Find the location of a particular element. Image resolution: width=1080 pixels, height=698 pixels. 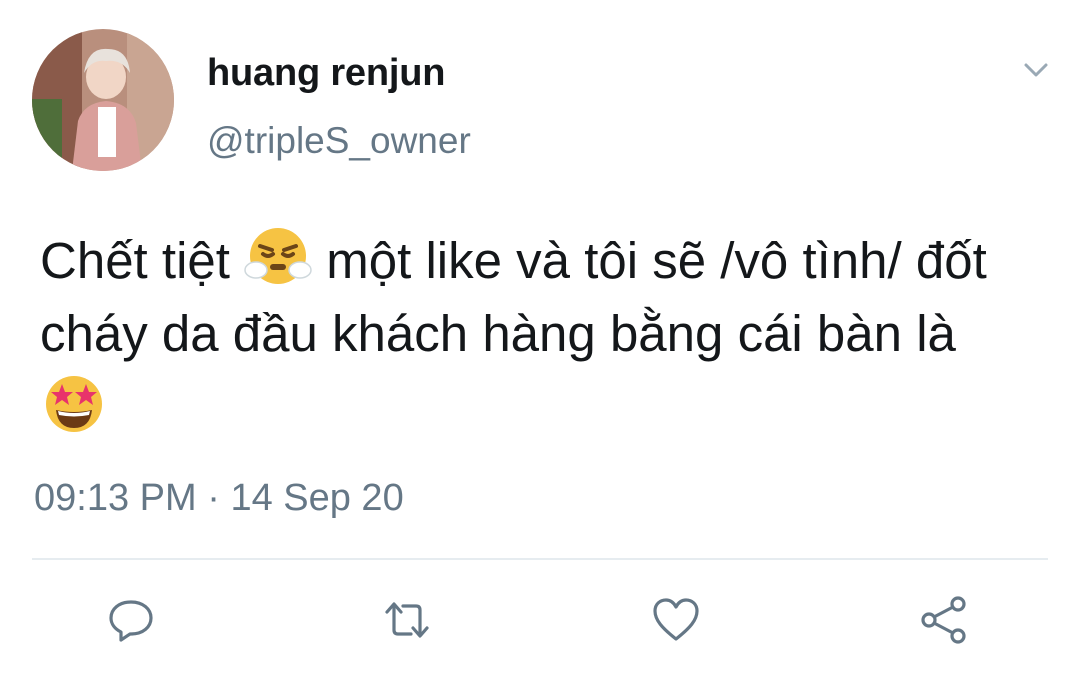

retweet-icon is located at coordinates (407, 620).